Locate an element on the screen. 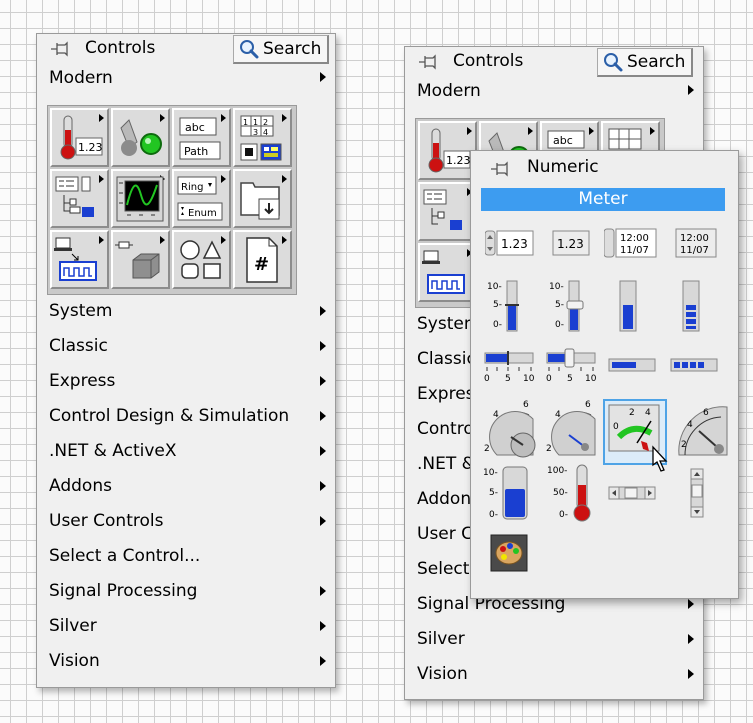 The image size is (753, 723). category-control-design-simulation: Control Design & Simulation is located at coordinates (169, 416).